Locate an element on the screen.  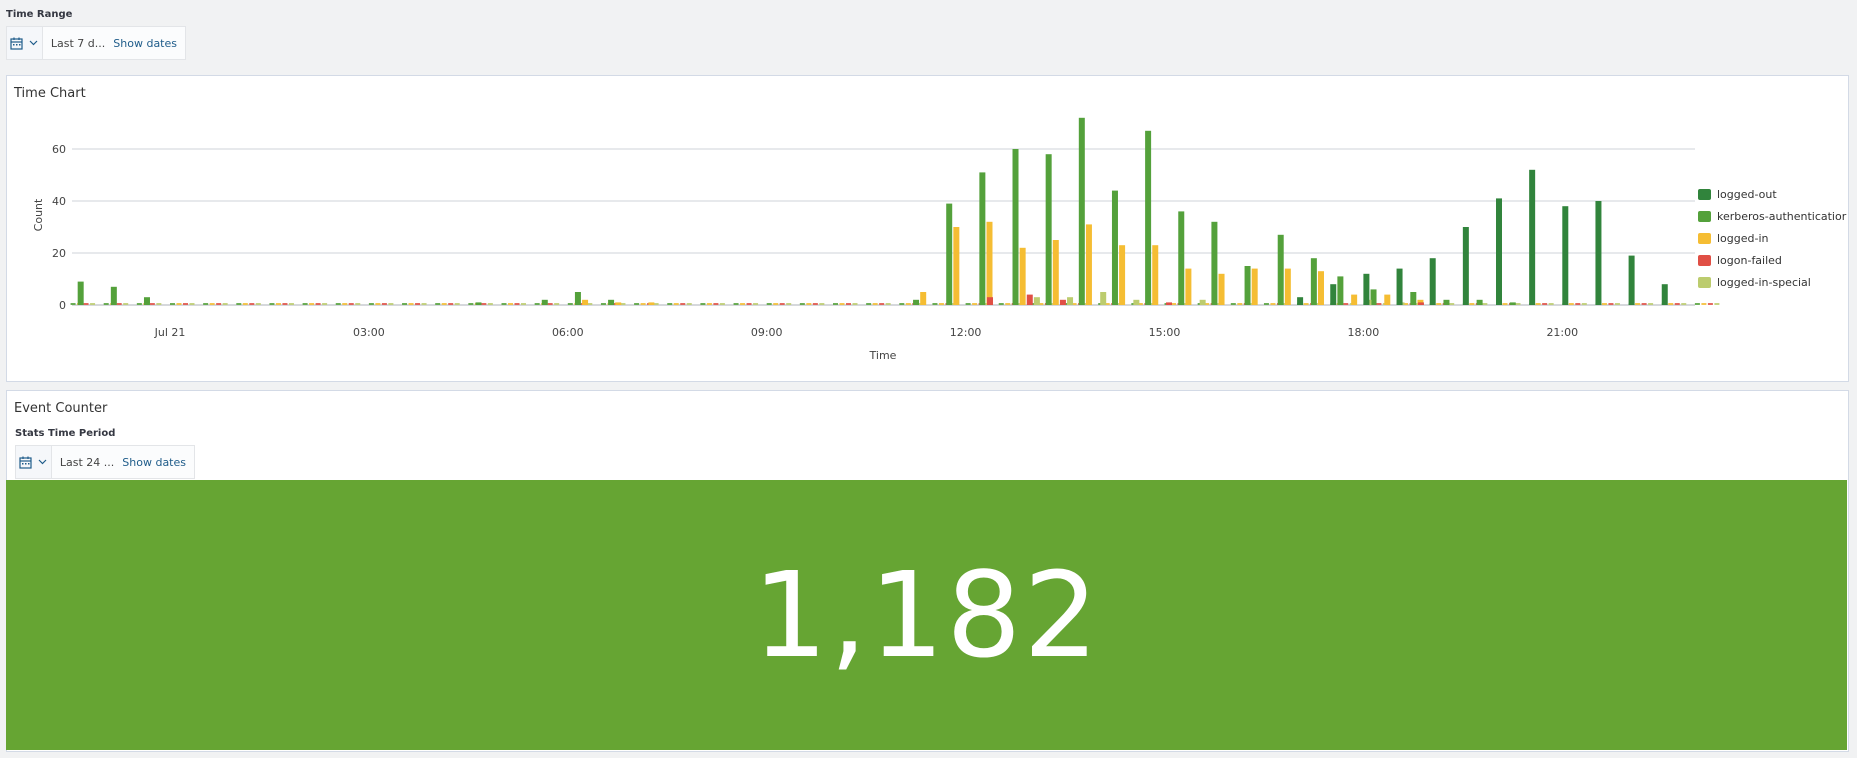
y-tick-label: 60 is located at coordinates (59, 149).